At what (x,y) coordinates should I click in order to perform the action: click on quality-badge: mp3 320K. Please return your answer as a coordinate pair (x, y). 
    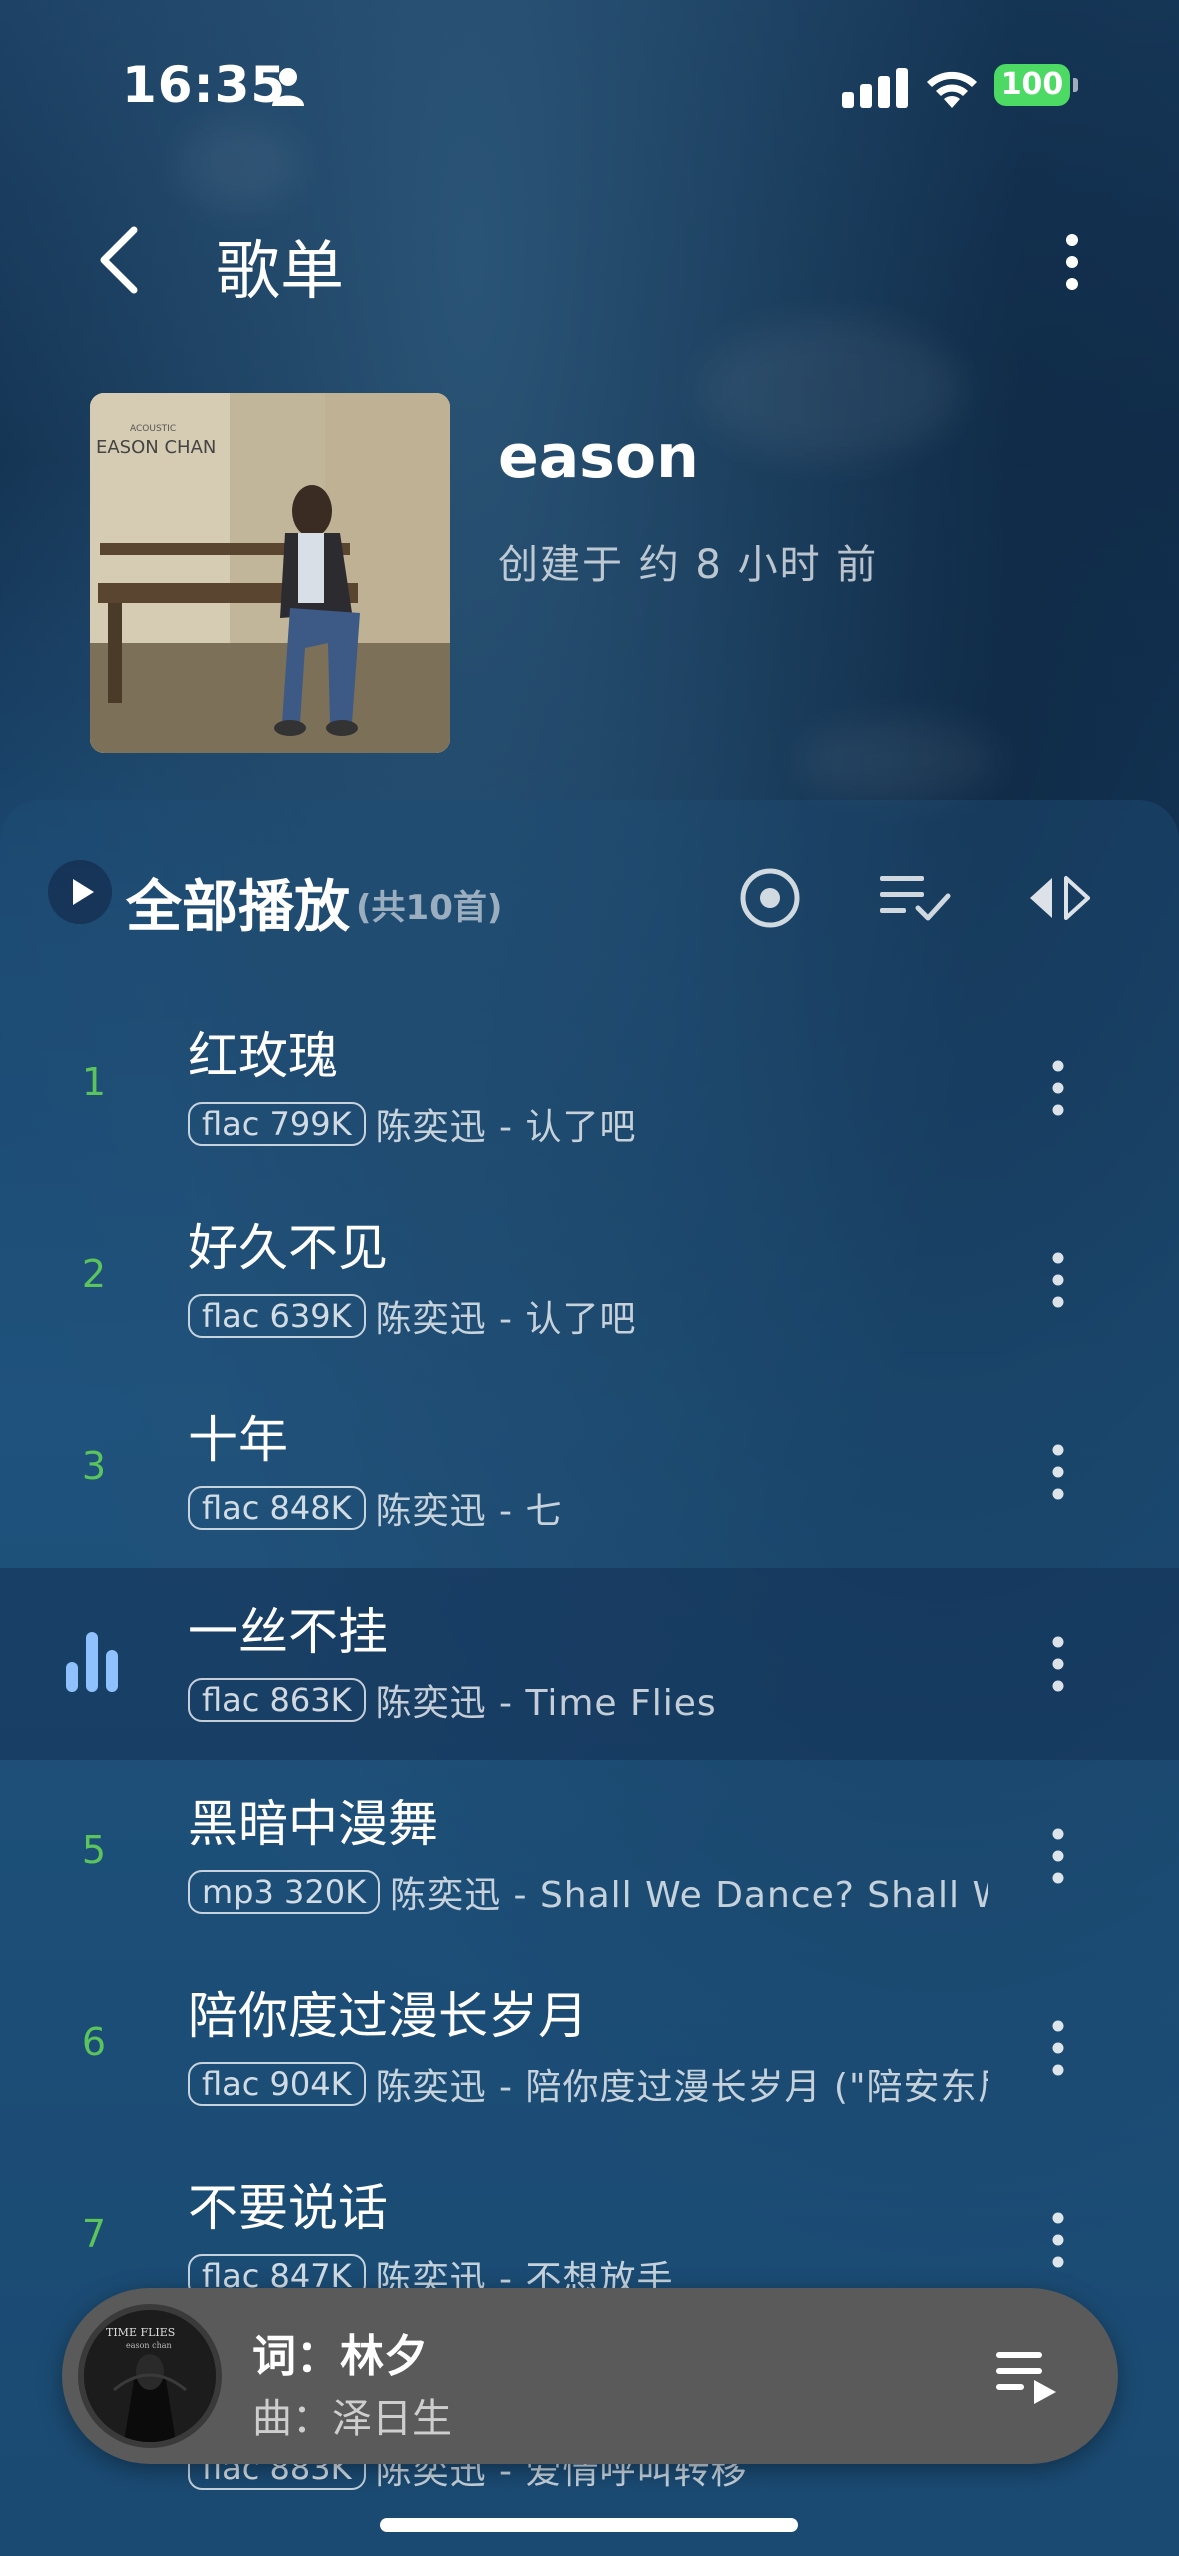
    Looking at the image, I should click on (284, 1892).